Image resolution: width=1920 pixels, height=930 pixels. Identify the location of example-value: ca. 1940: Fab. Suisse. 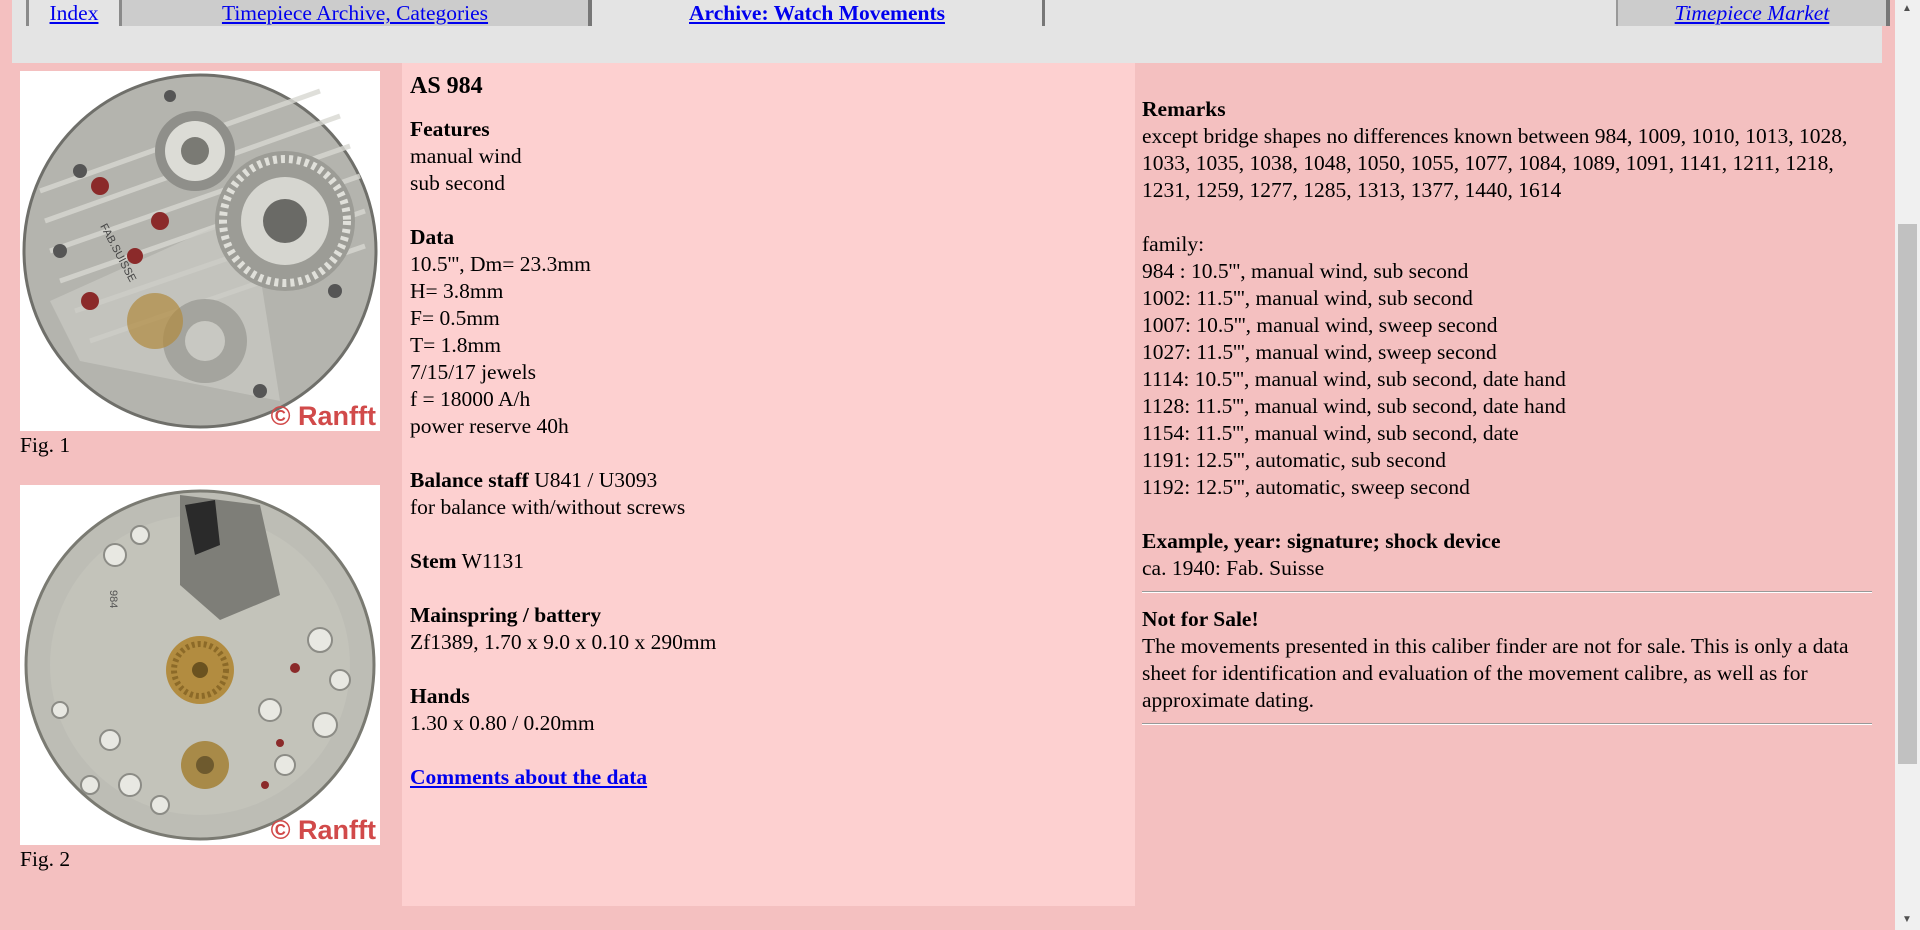
(1233, 568).